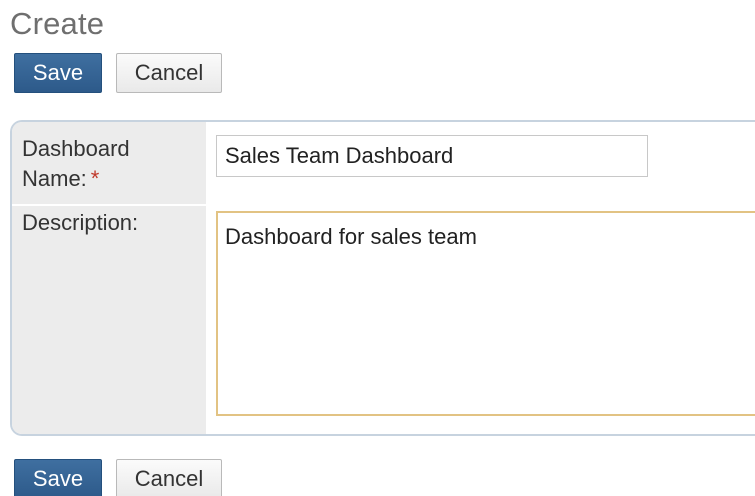 Image resolution: width=755 pixels, height=496 pixels. I want to click on dashboard-name-input, so click(432, 156).